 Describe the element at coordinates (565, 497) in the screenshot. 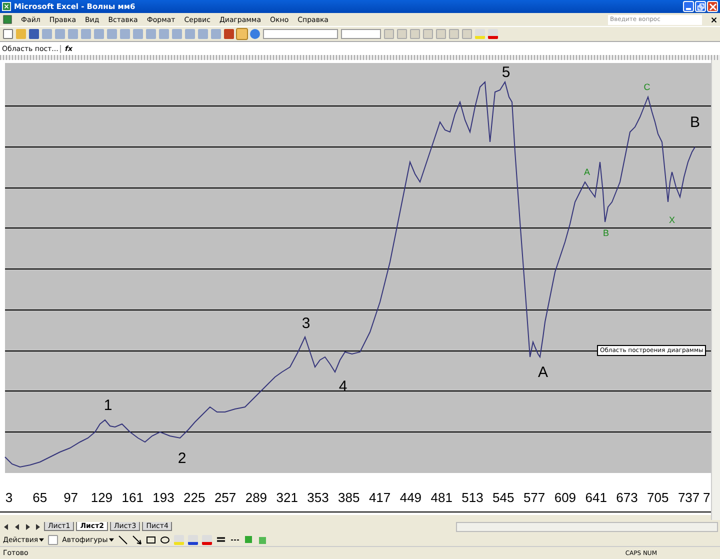

I see `axis-label: 609` at that location.